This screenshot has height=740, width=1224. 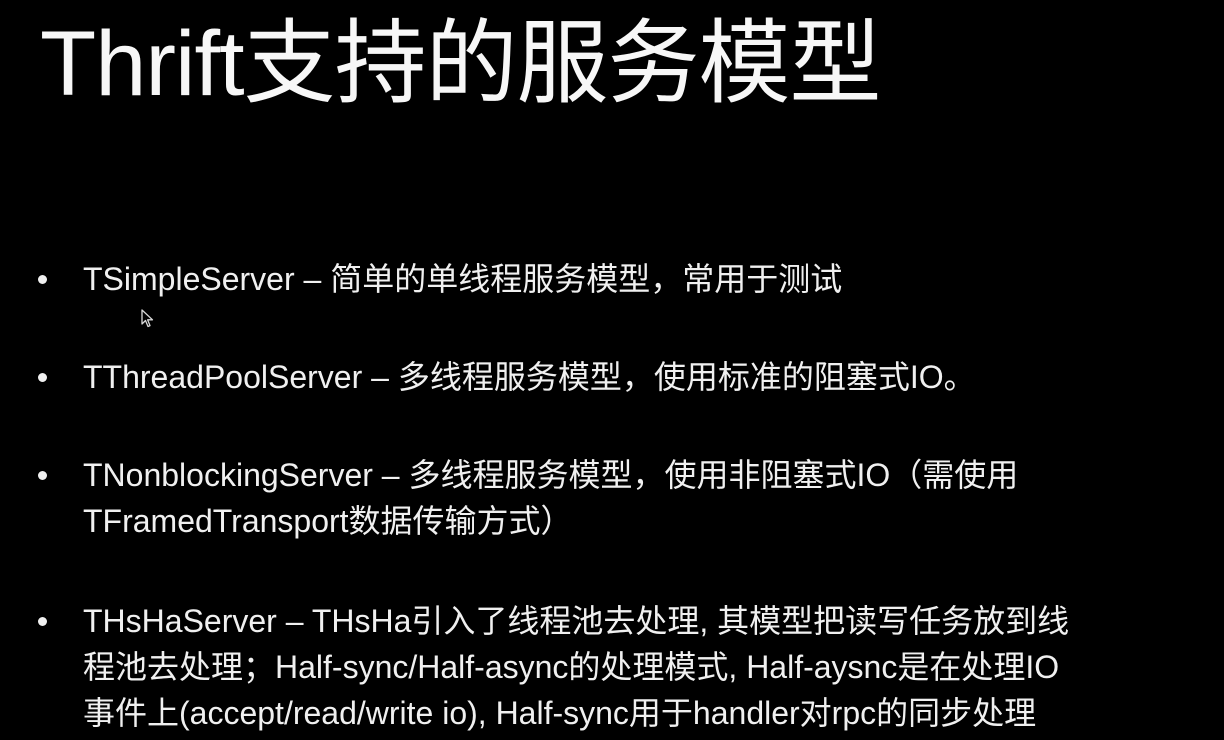 I want to click on bullet-text-line: TFramedTransport数据传输方式）, so click(x=328, y=521).